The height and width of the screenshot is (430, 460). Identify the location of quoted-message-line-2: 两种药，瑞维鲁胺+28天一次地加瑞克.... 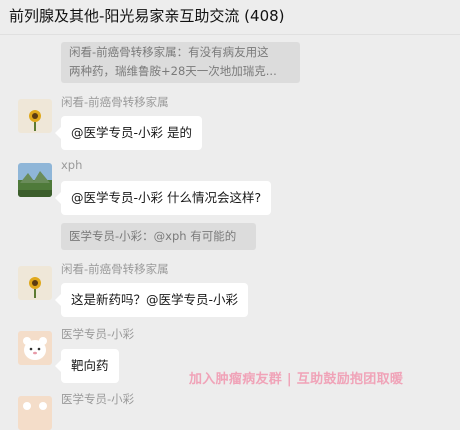
(173, 71).